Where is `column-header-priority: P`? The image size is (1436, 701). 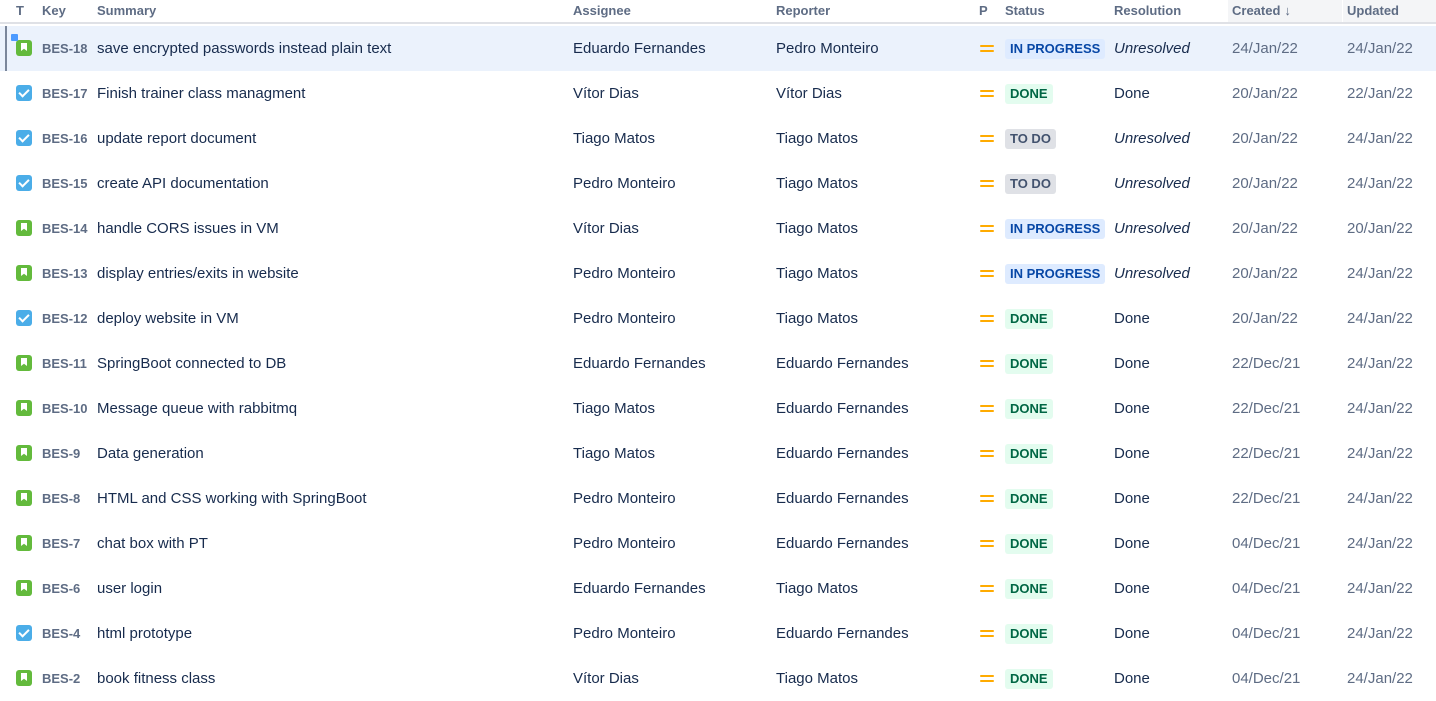 column-header-priority: P is located at coordinates (983, 11).